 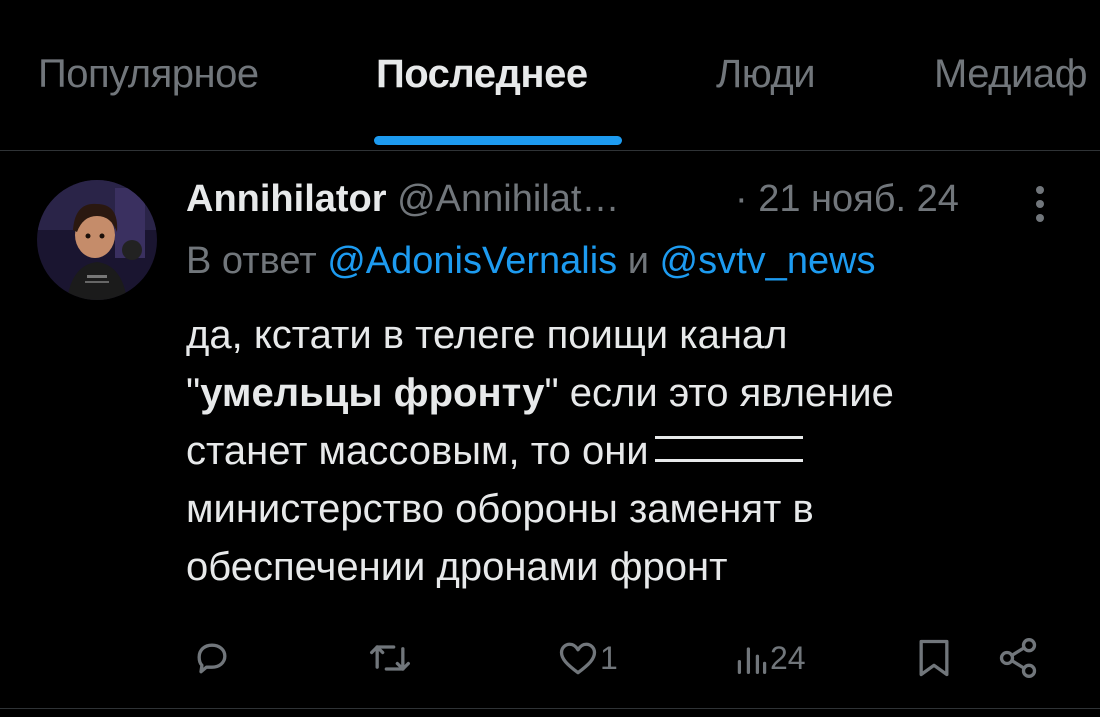 What do you see at coordinates (1040, 204) in the screenshot?
I see `more-icon` at bounding box center [1040, 204].